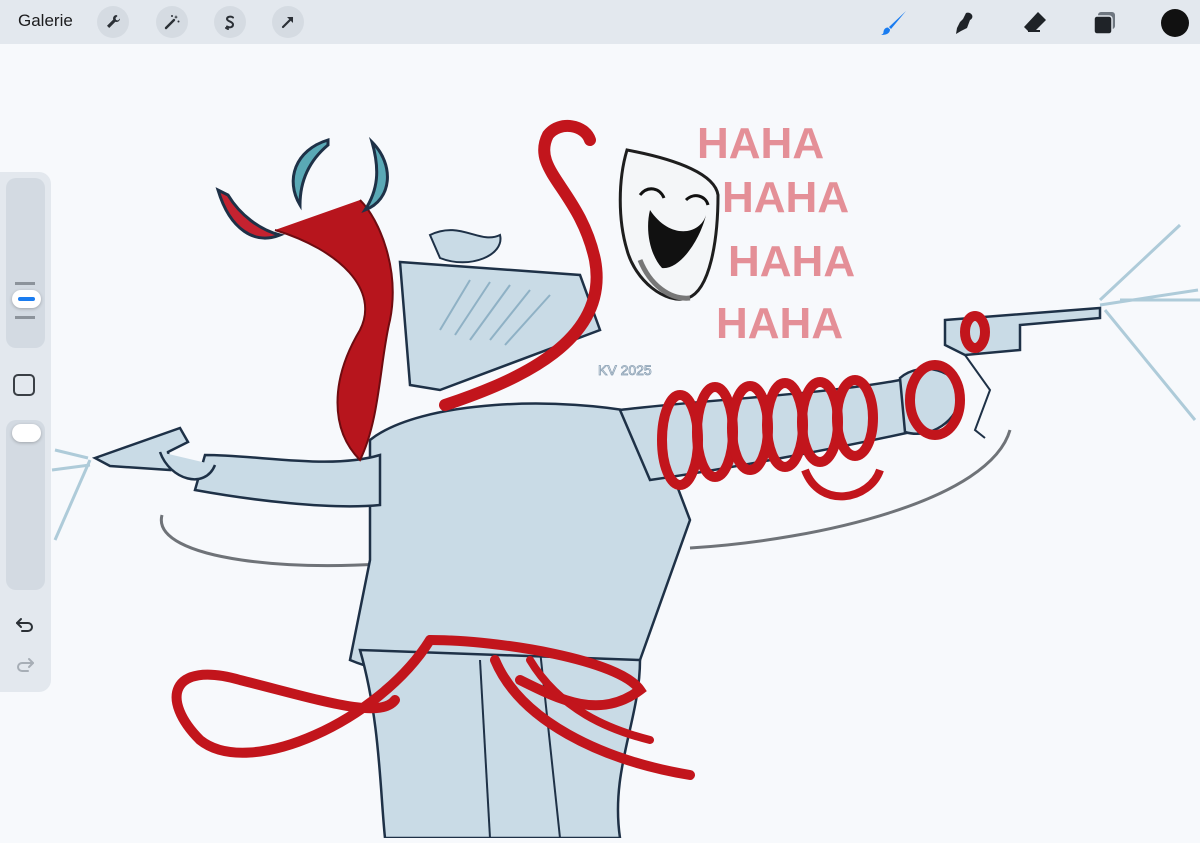 The height and width of the screenshot is (843, 1200). I want to click on left-sidebar, so click(25, 432).